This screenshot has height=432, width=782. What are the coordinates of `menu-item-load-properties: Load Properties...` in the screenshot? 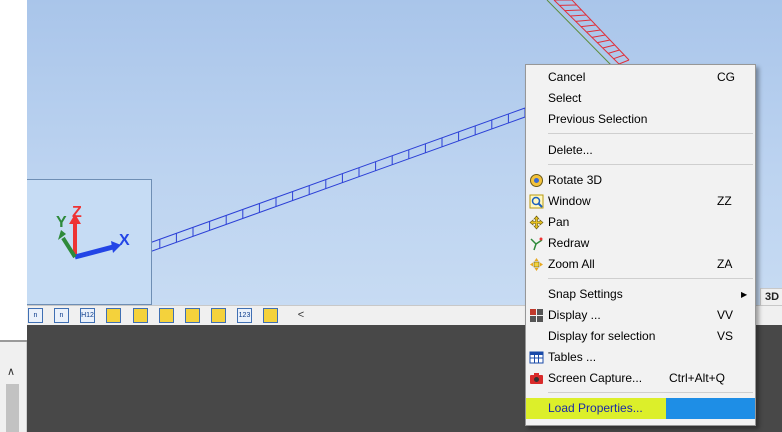 It's located at (640, 408).